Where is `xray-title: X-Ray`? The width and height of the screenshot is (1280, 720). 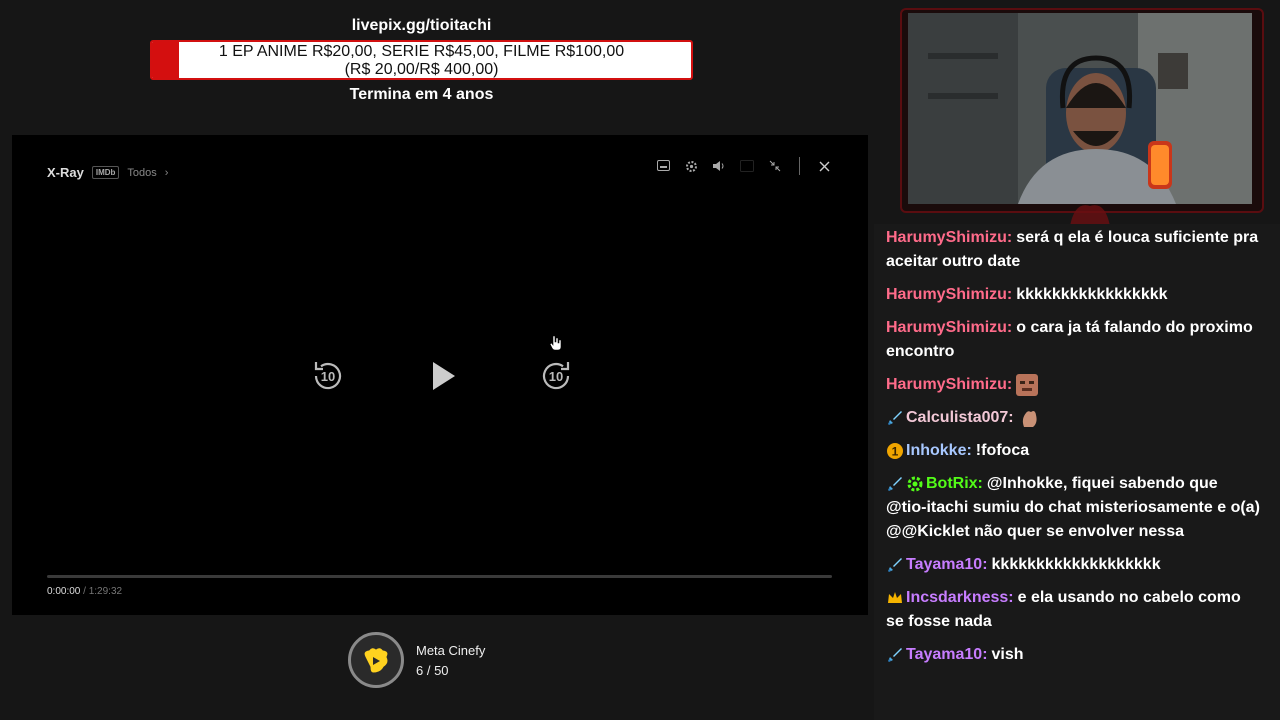 xray-title: X-Ray is located at coordinates (65, 172).